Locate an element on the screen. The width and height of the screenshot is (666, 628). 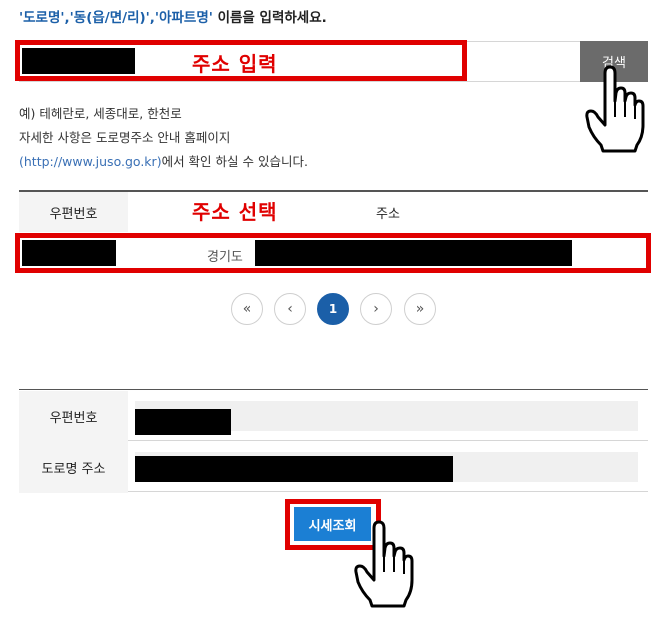
help-link-line: (http://www.juso.go.kr)에서 확인 하실 수 있습니다. is located at coordinates (163, 160).